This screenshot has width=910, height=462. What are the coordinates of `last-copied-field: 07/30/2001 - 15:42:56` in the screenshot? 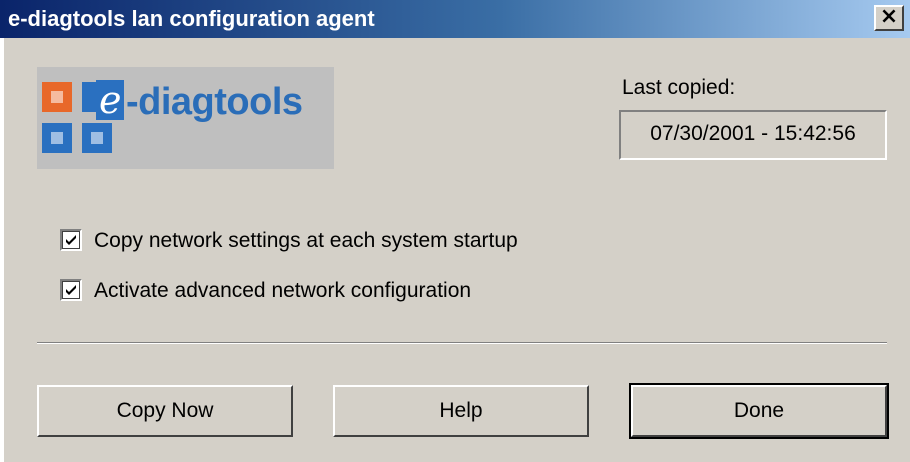 It's located at (753, 135).